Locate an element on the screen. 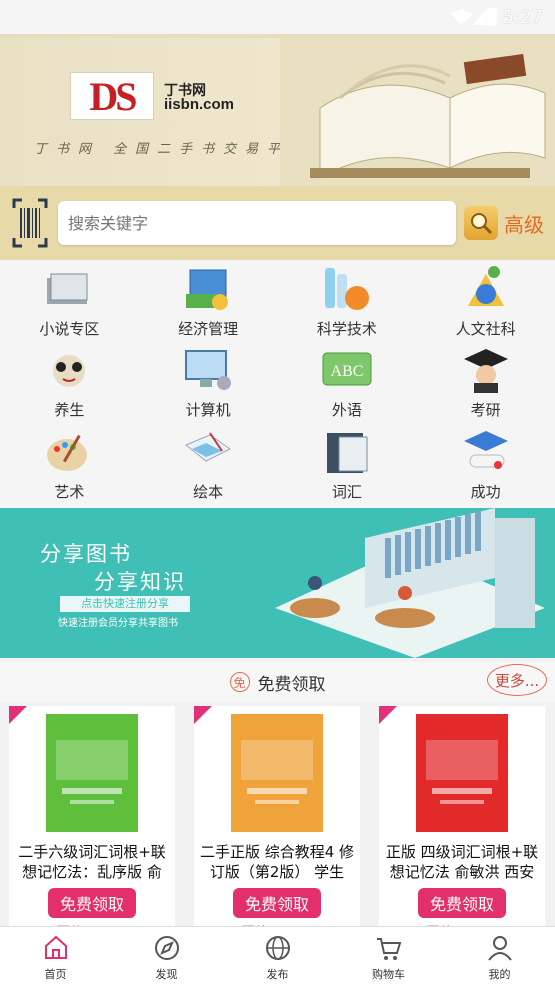 The image size is (555, 988). home-icon is located at coordinates (55, 947).